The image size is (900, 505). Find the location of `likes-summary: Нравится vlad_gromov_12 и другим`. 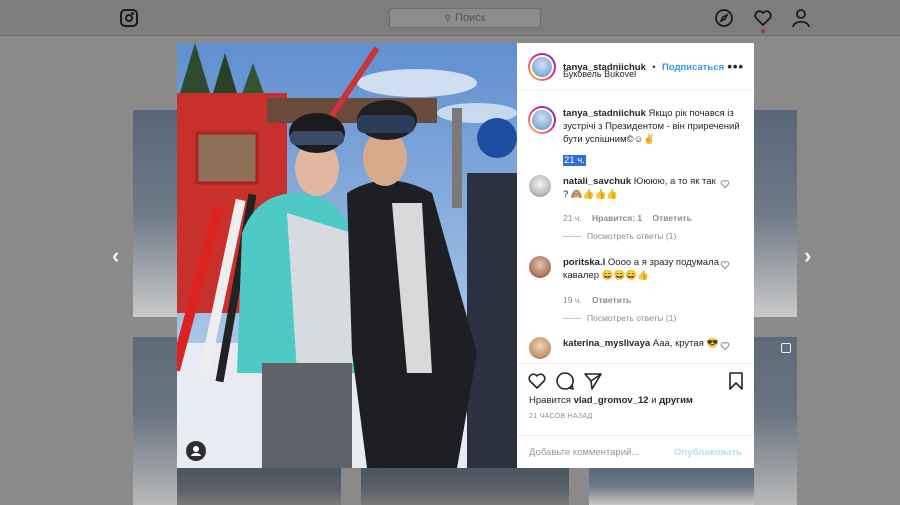

likes-summary: Нравится vlad_gromov_12 и другим is located at coordinates (611, 400).